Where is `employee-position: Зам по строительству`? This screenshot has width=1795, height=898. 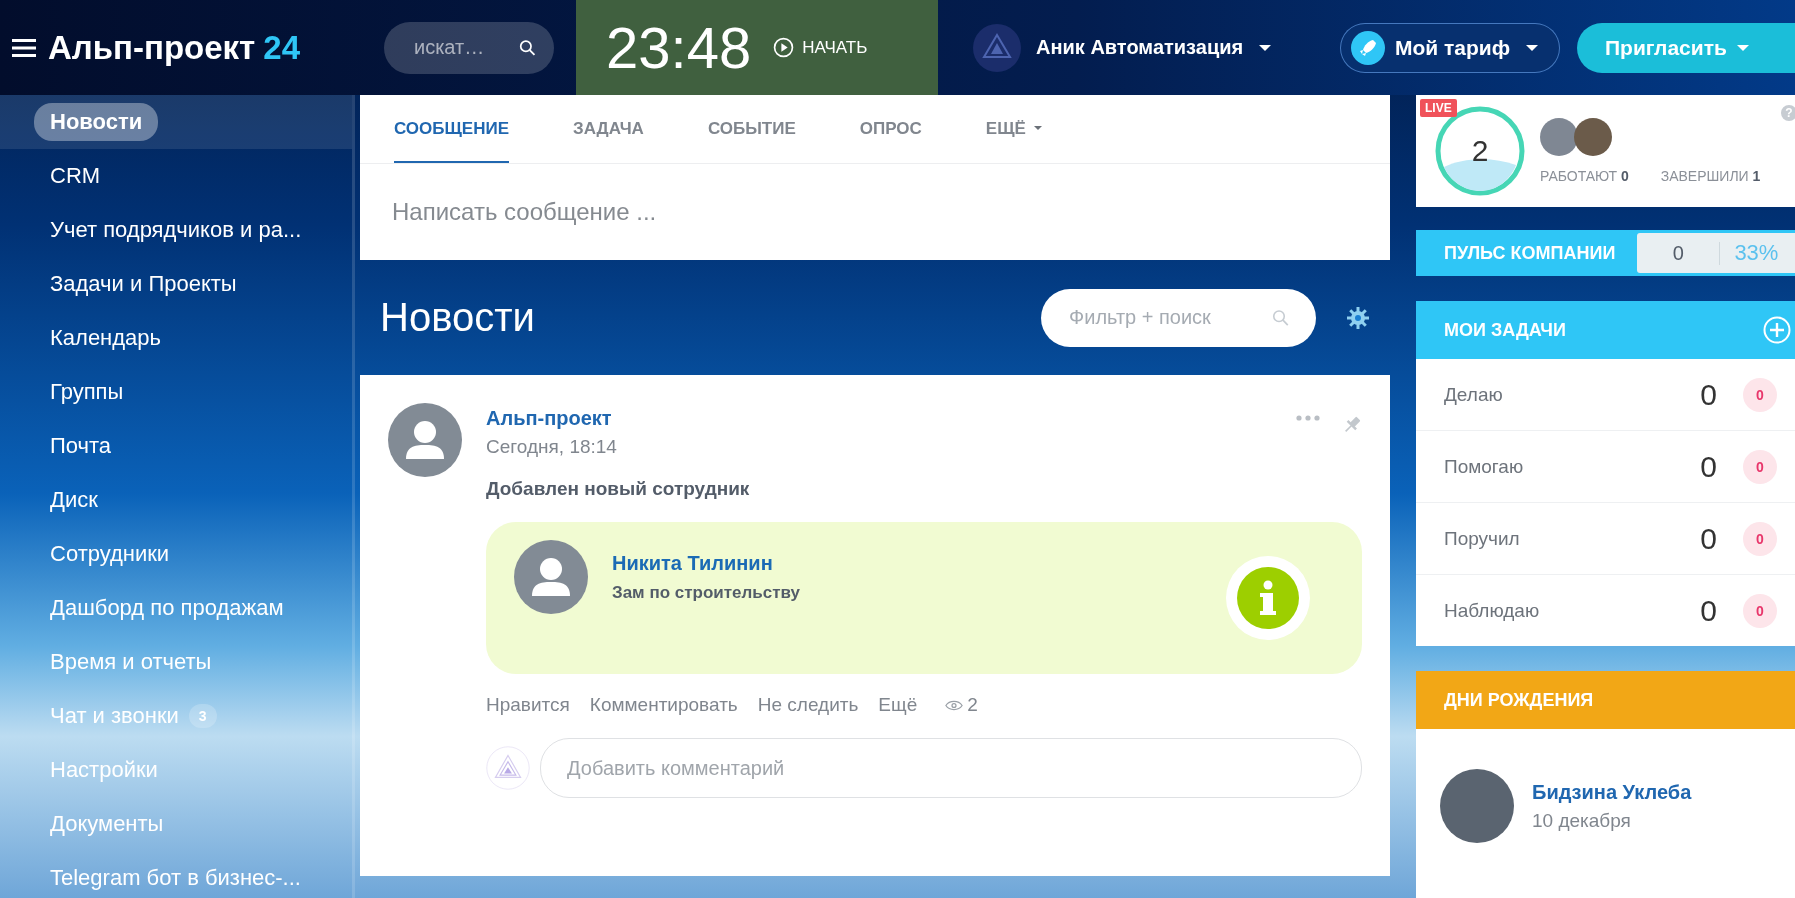 employee-position: Зам по строительству is located at coordinates (707, 593).